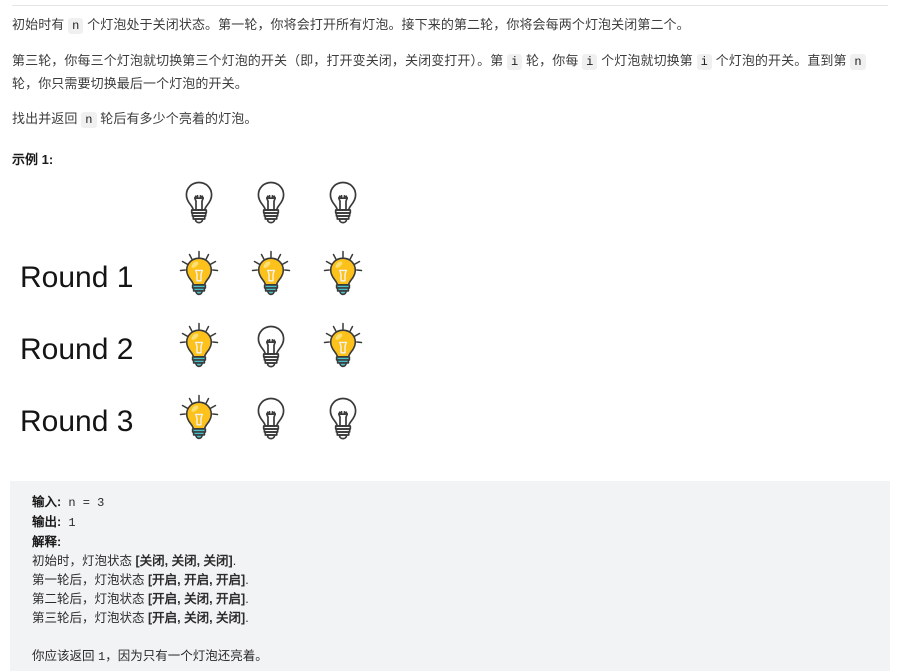  What do you see at coordinates (461, 561) in the screenshot?
I see `explanation-line-0: 初始时，灯泡状态 [关闭, 关闭, 关闭].` at bounding box center [461, 561].